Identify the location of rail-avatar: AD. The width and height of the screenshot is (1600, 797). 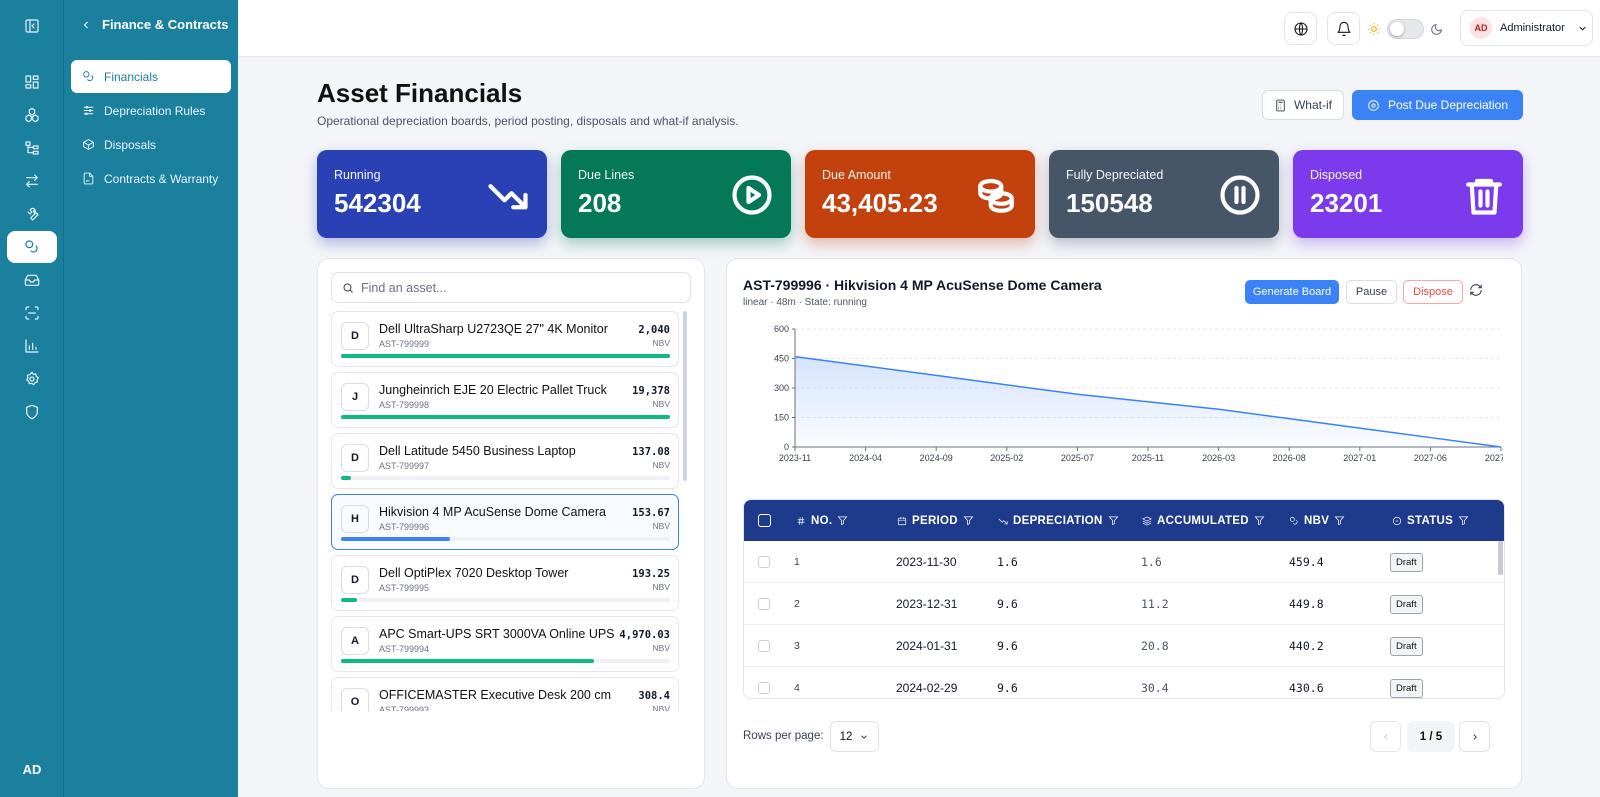
(32, 769).